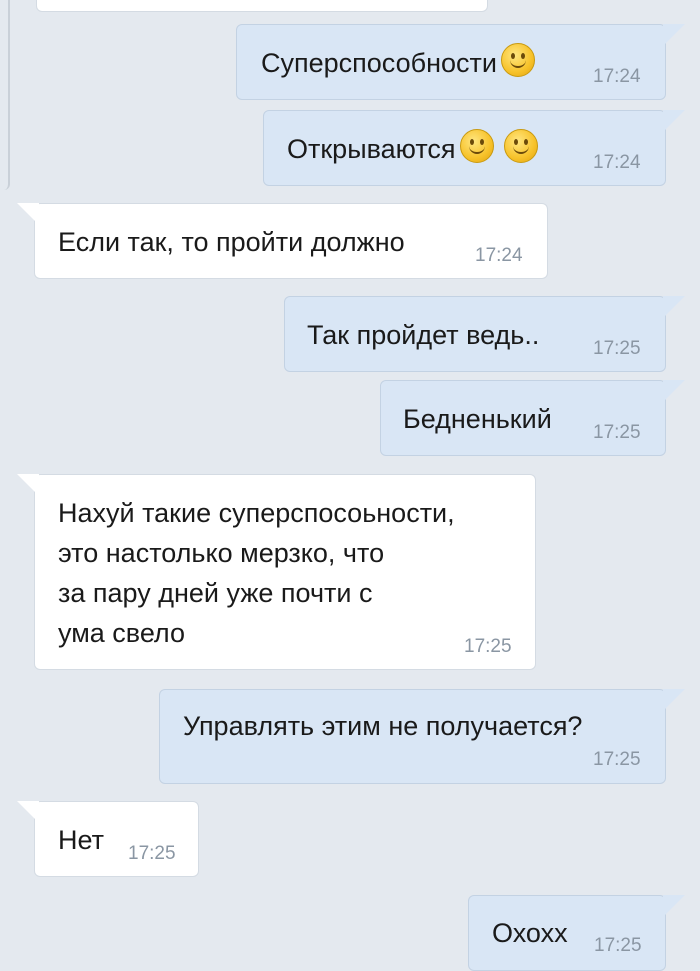  I want to click on message-bubble-outgoing: Управлять этим не получается? 17:25, so click(422, 736).